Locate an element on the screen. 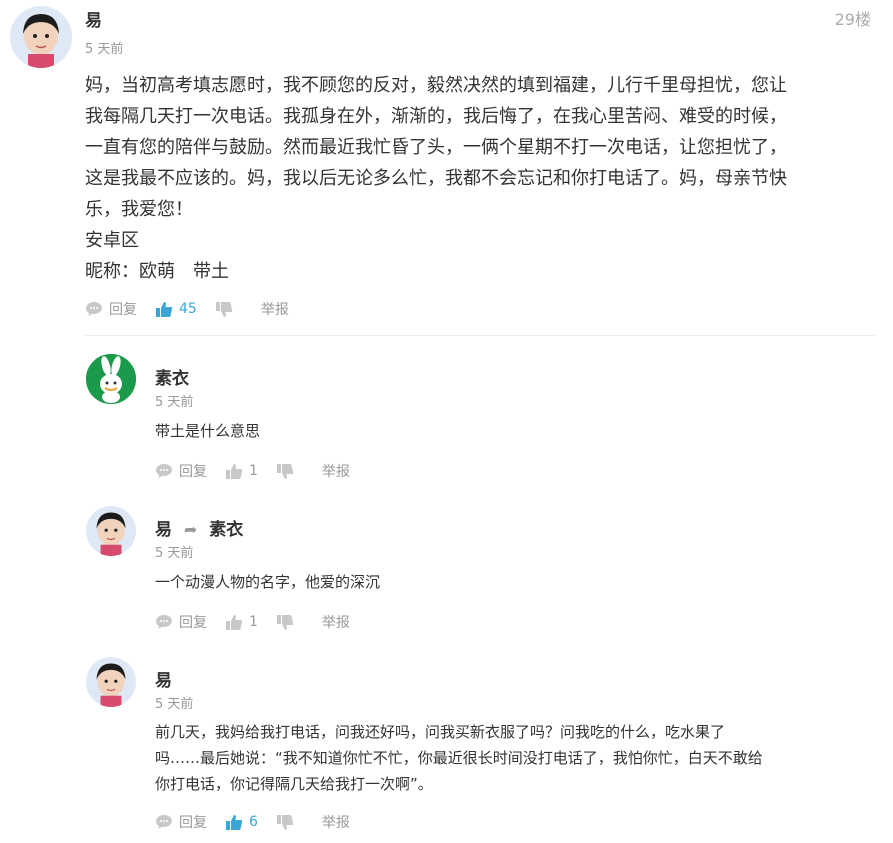  comment-line: 我每隔几天打一次电话。我孤身在外，渐渐的，我后悔了，在我心里苦闷、难受的时候， is located at coordinates (436, 116).